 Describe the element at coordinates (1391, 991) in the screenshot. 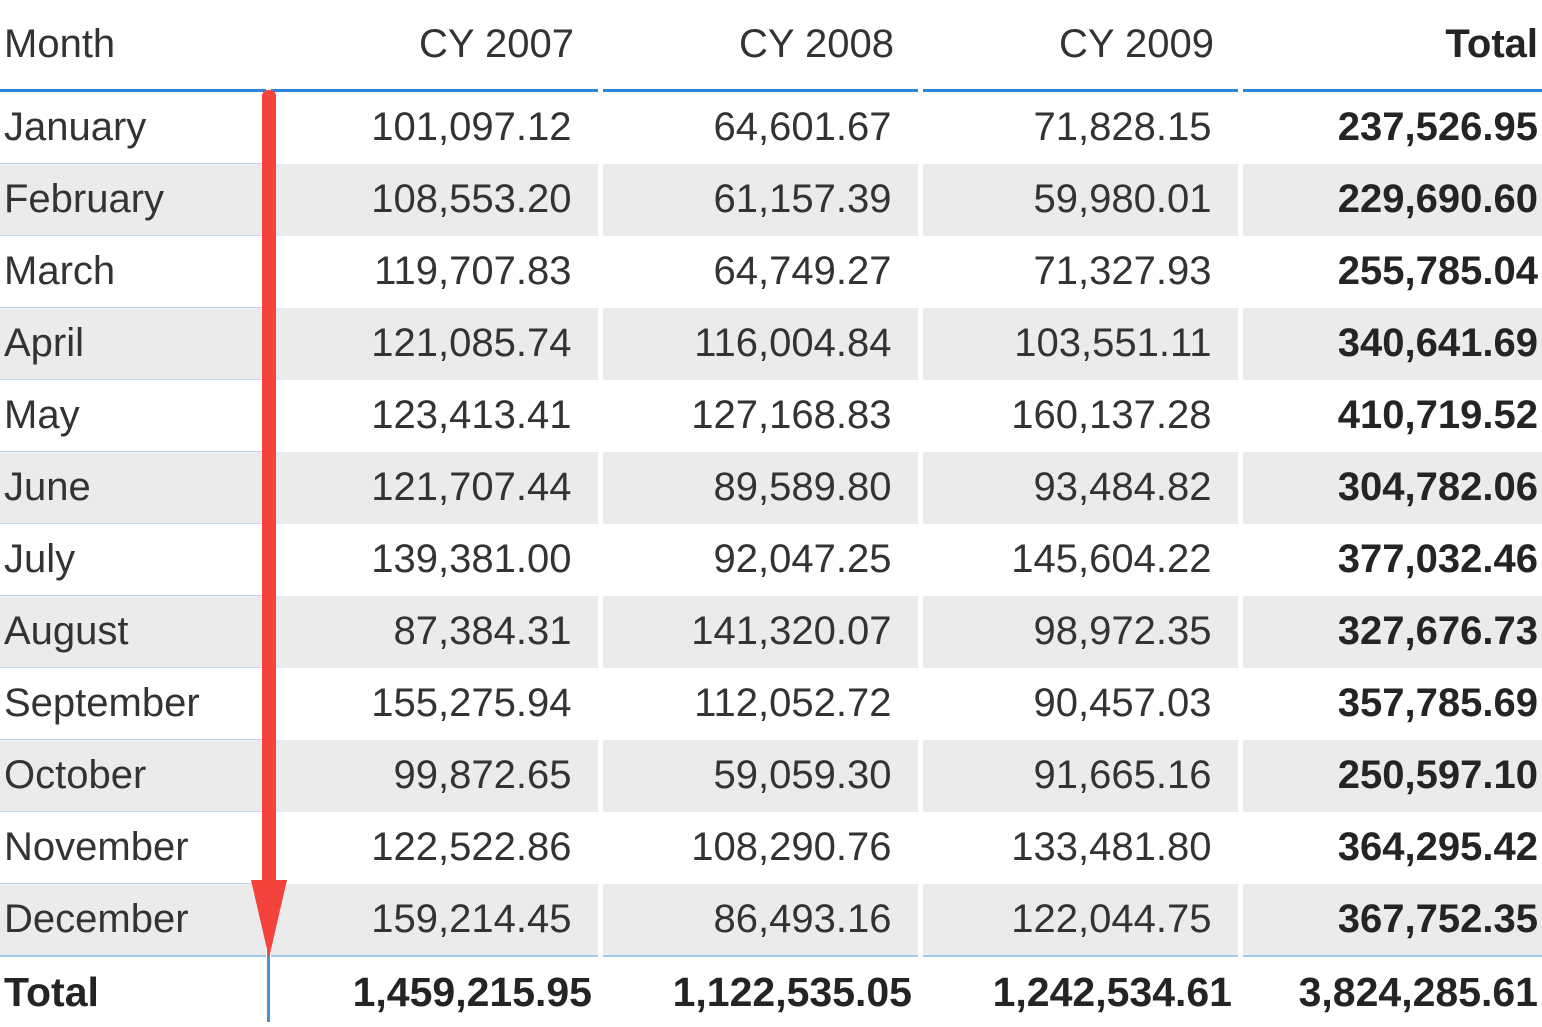

I see `grand-total-total: 3,824,285.61` at that location.